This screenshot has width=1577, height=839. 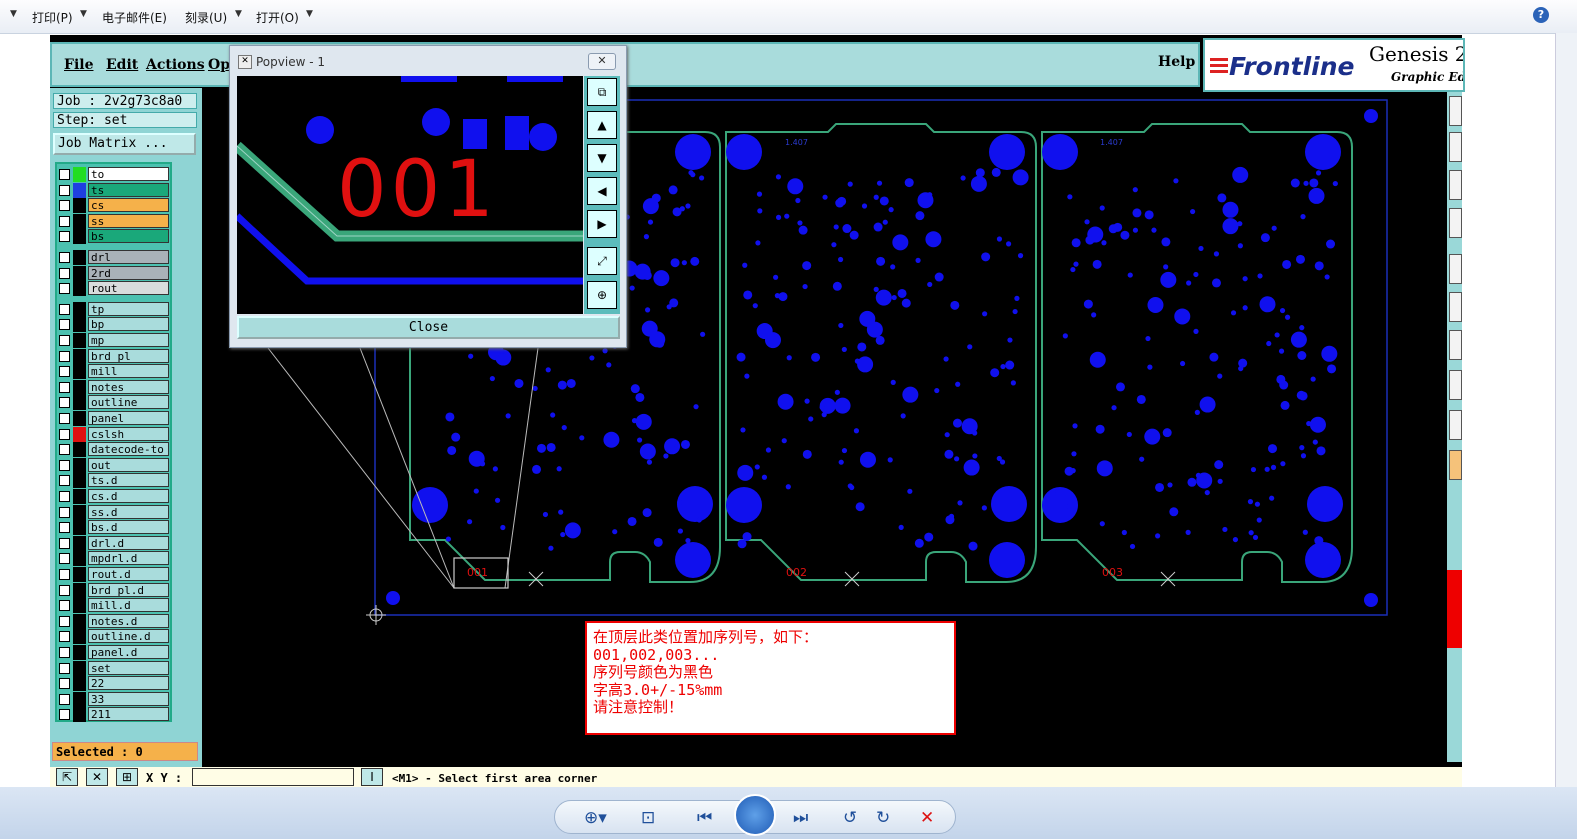 I want to click on menu-file: File, so click(x=78, y=65).